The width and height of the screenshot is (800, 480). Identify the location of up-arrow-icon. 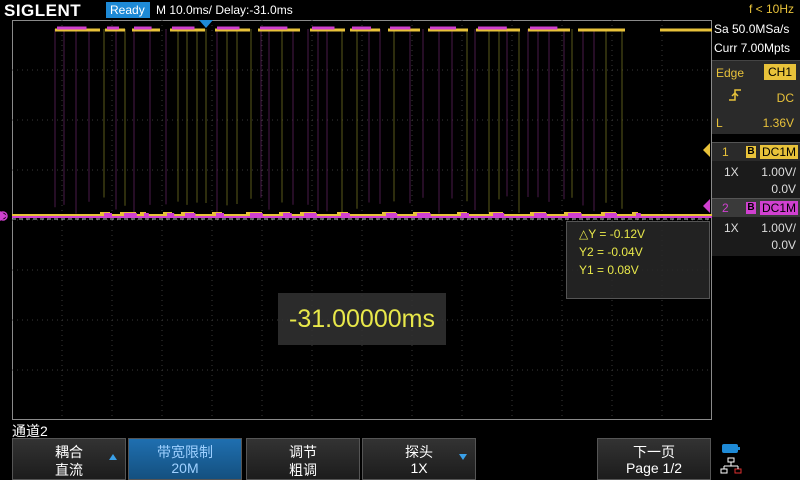
(113, 457).